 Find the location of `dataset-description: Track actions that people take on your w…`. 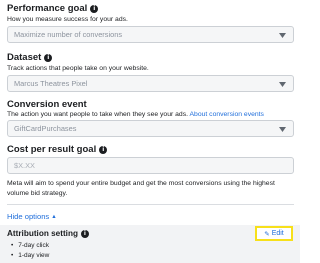

dataset-description: Track actions that people take on your w… is located at coordinates (78, 68).